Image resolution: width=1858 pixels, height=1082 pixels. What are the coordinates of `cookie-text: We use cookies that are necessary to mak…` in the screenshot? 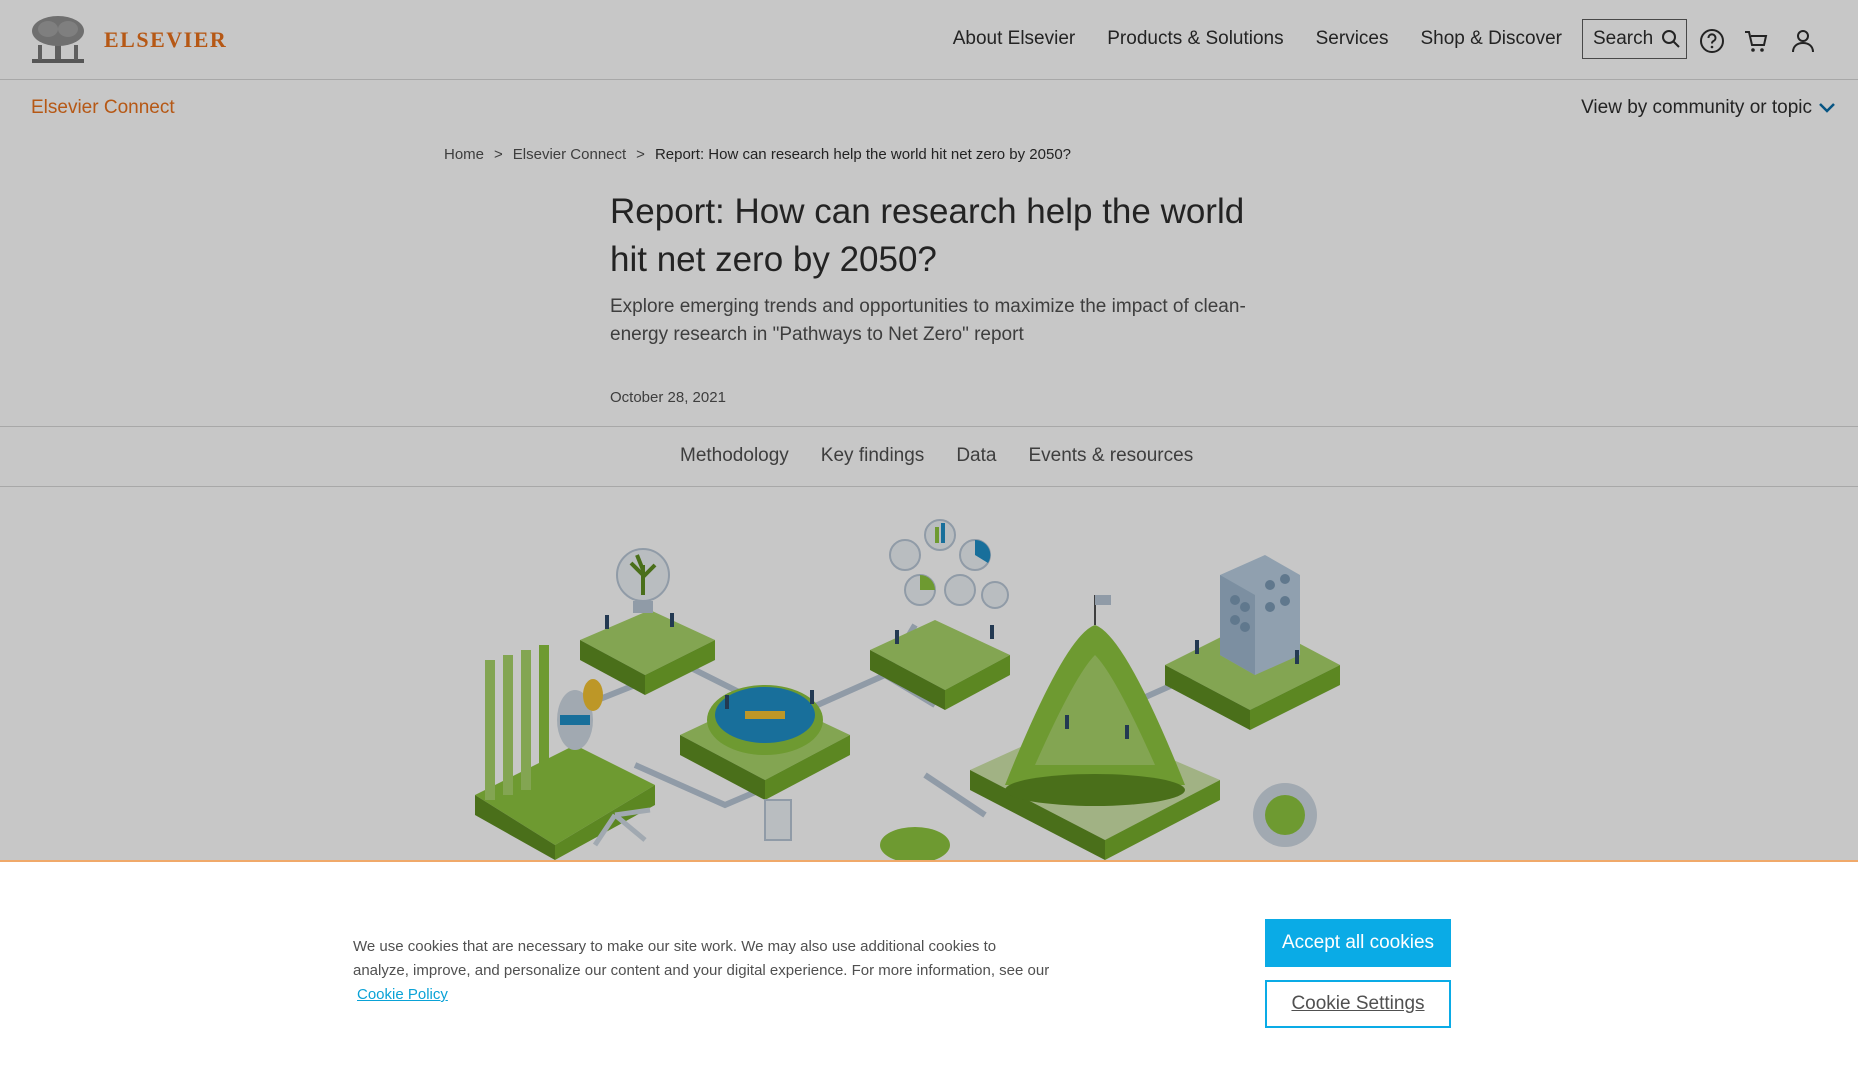 It's located at (701, 958).